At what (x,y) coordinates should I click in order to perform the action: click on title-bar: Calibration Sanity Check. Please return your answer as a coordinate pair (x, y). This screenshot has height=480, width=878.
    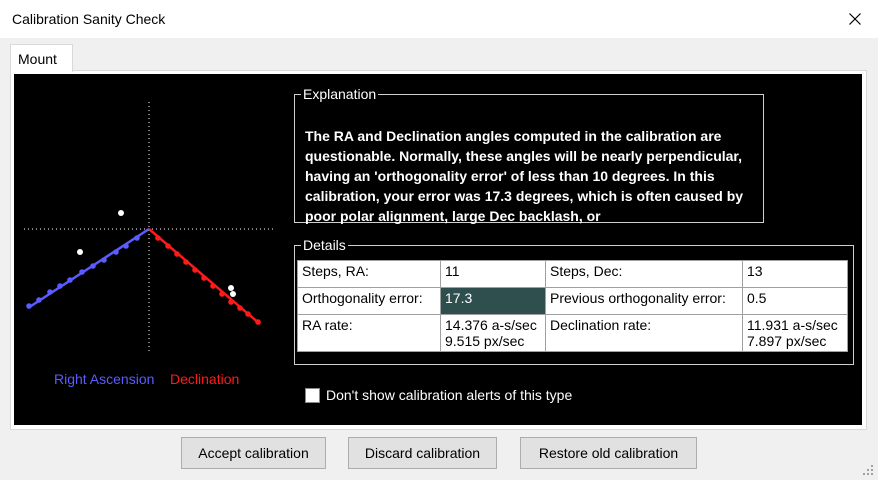
    Looking at the image, I should click on (439, 19).